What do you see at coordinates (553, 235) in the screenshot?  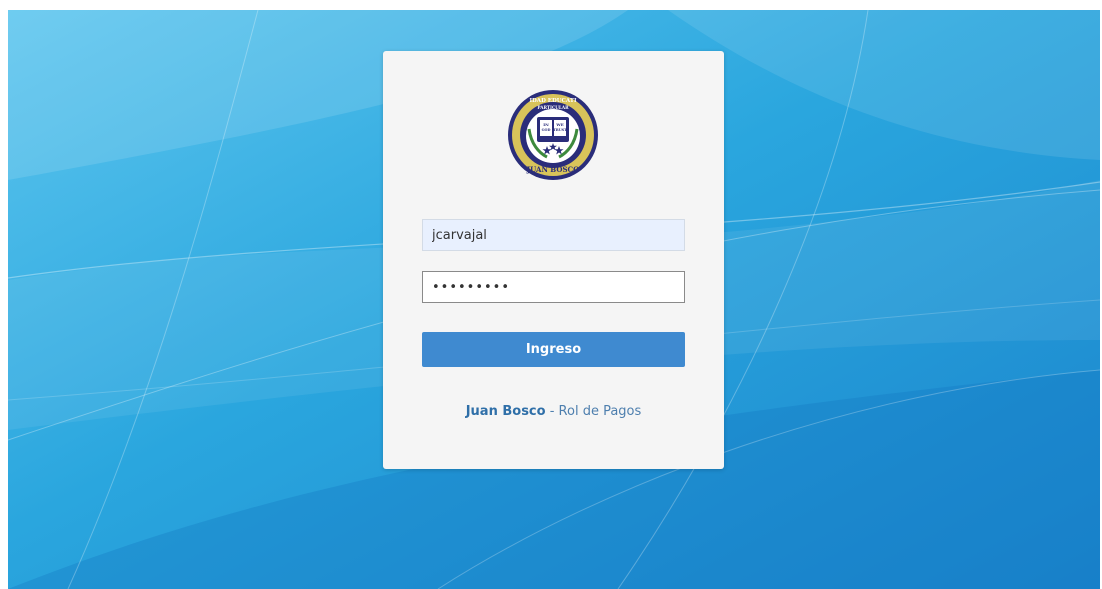 I see `username-input` at bounding box center [553, 235].